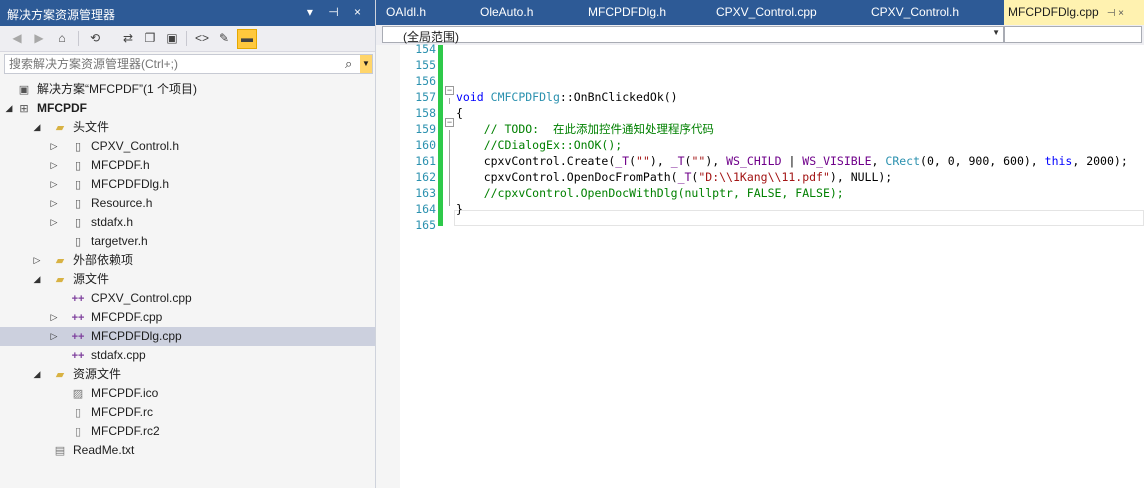 This screenshot has width=1144, height=488. I want to click on chevron-down-icon: ▼, so click(996, 32).